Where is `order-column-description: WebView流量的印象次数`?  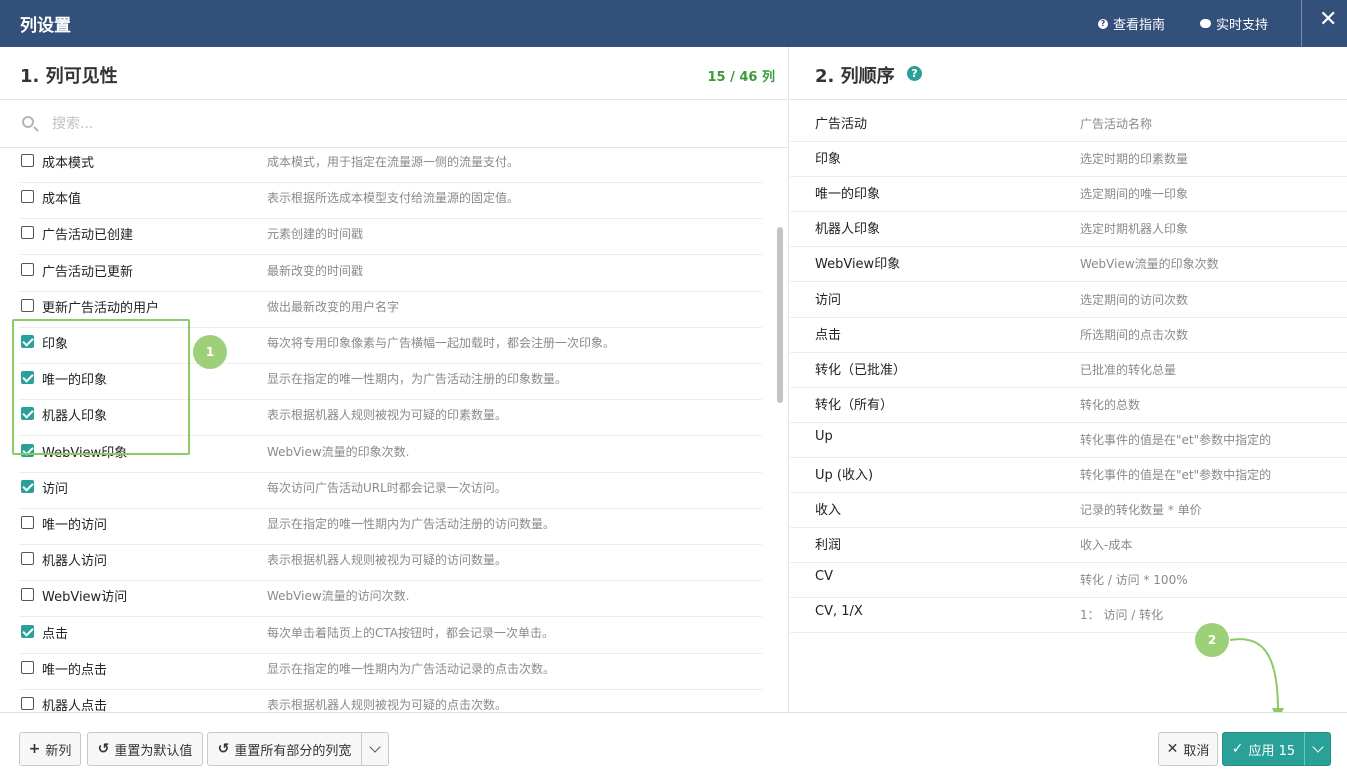
order-column-description: WebView流量的印象次数 is located at coordinates (1149, 264).